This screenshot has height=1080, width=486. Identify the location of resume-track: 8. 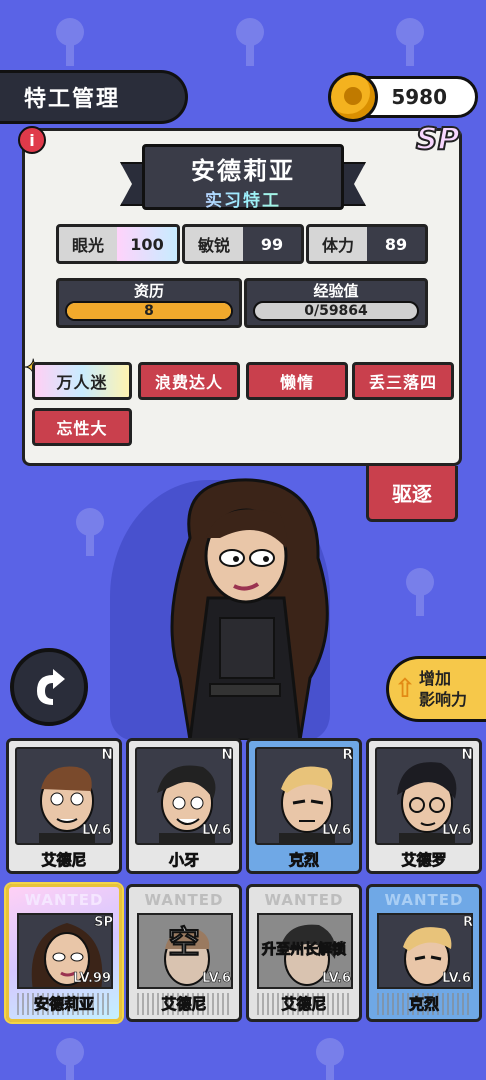
(149, 311).